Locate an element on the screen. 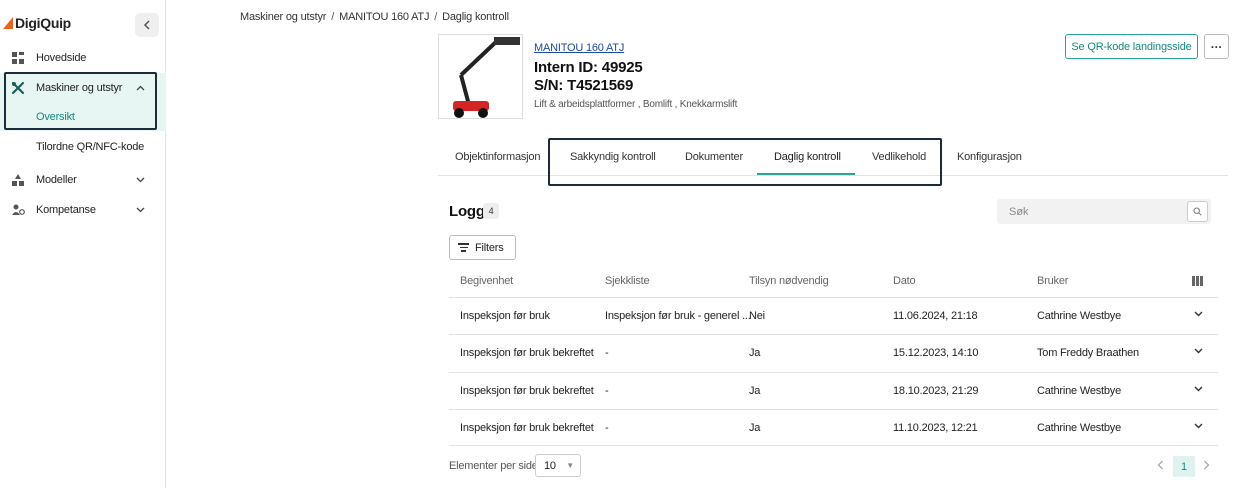 This screenshot has width=1251, height=488. filter-icon is located at coordinates (463, 247).